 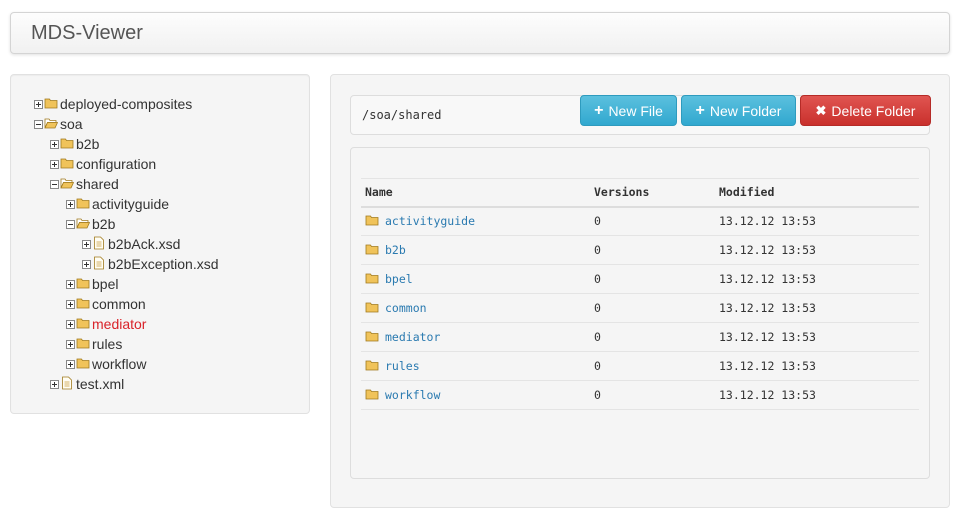 I want to click on tree-node-label: common, so click(x=119, y=304).